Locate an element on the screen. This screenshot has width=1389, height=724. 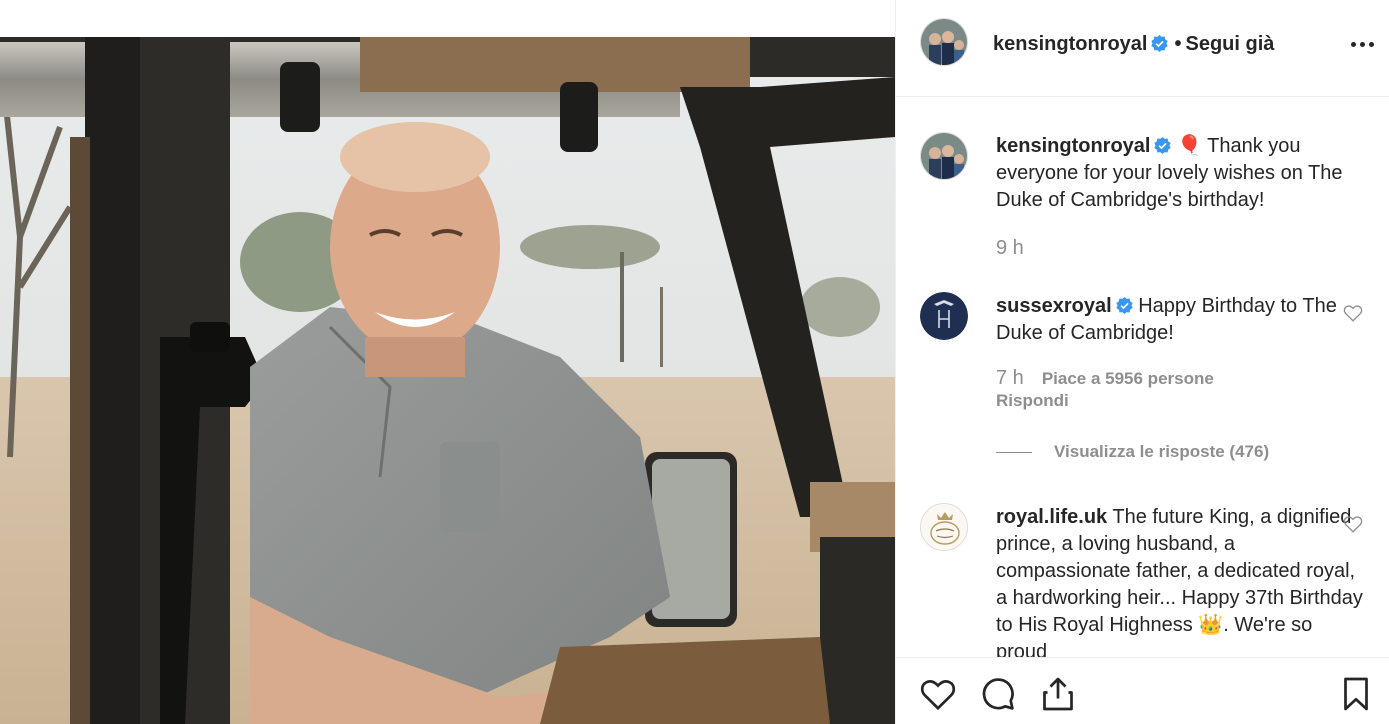
comment-bubble-icon is located at coordinates (998, 694).